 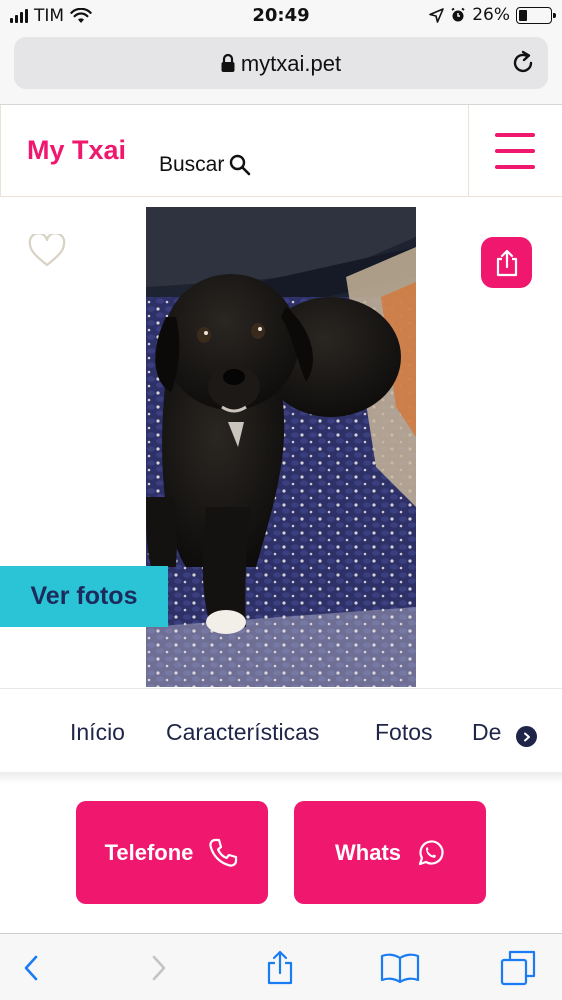 I want to click on heart-icon, so click(x=47, y=251).